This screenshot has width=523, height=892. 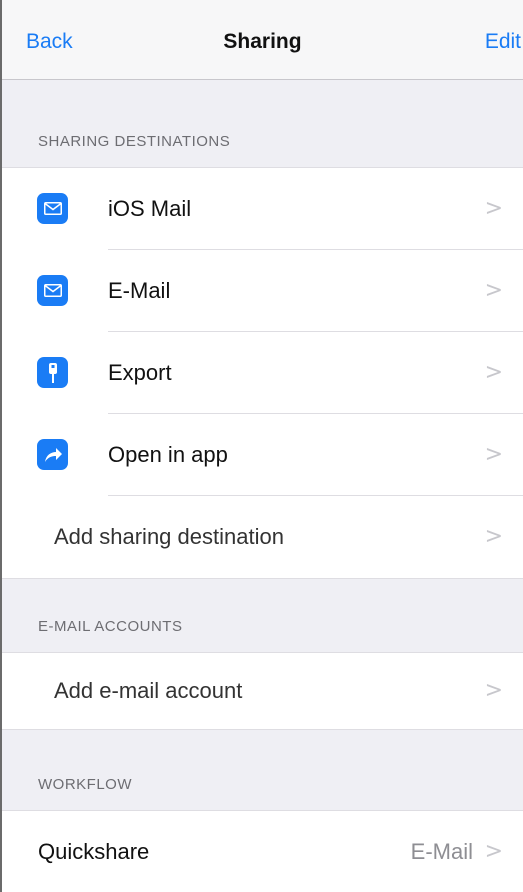 What do you see at coordinates (52, 372) in the screenshot?
I see `usb-cable-icon` at bounding box center [52, 372].